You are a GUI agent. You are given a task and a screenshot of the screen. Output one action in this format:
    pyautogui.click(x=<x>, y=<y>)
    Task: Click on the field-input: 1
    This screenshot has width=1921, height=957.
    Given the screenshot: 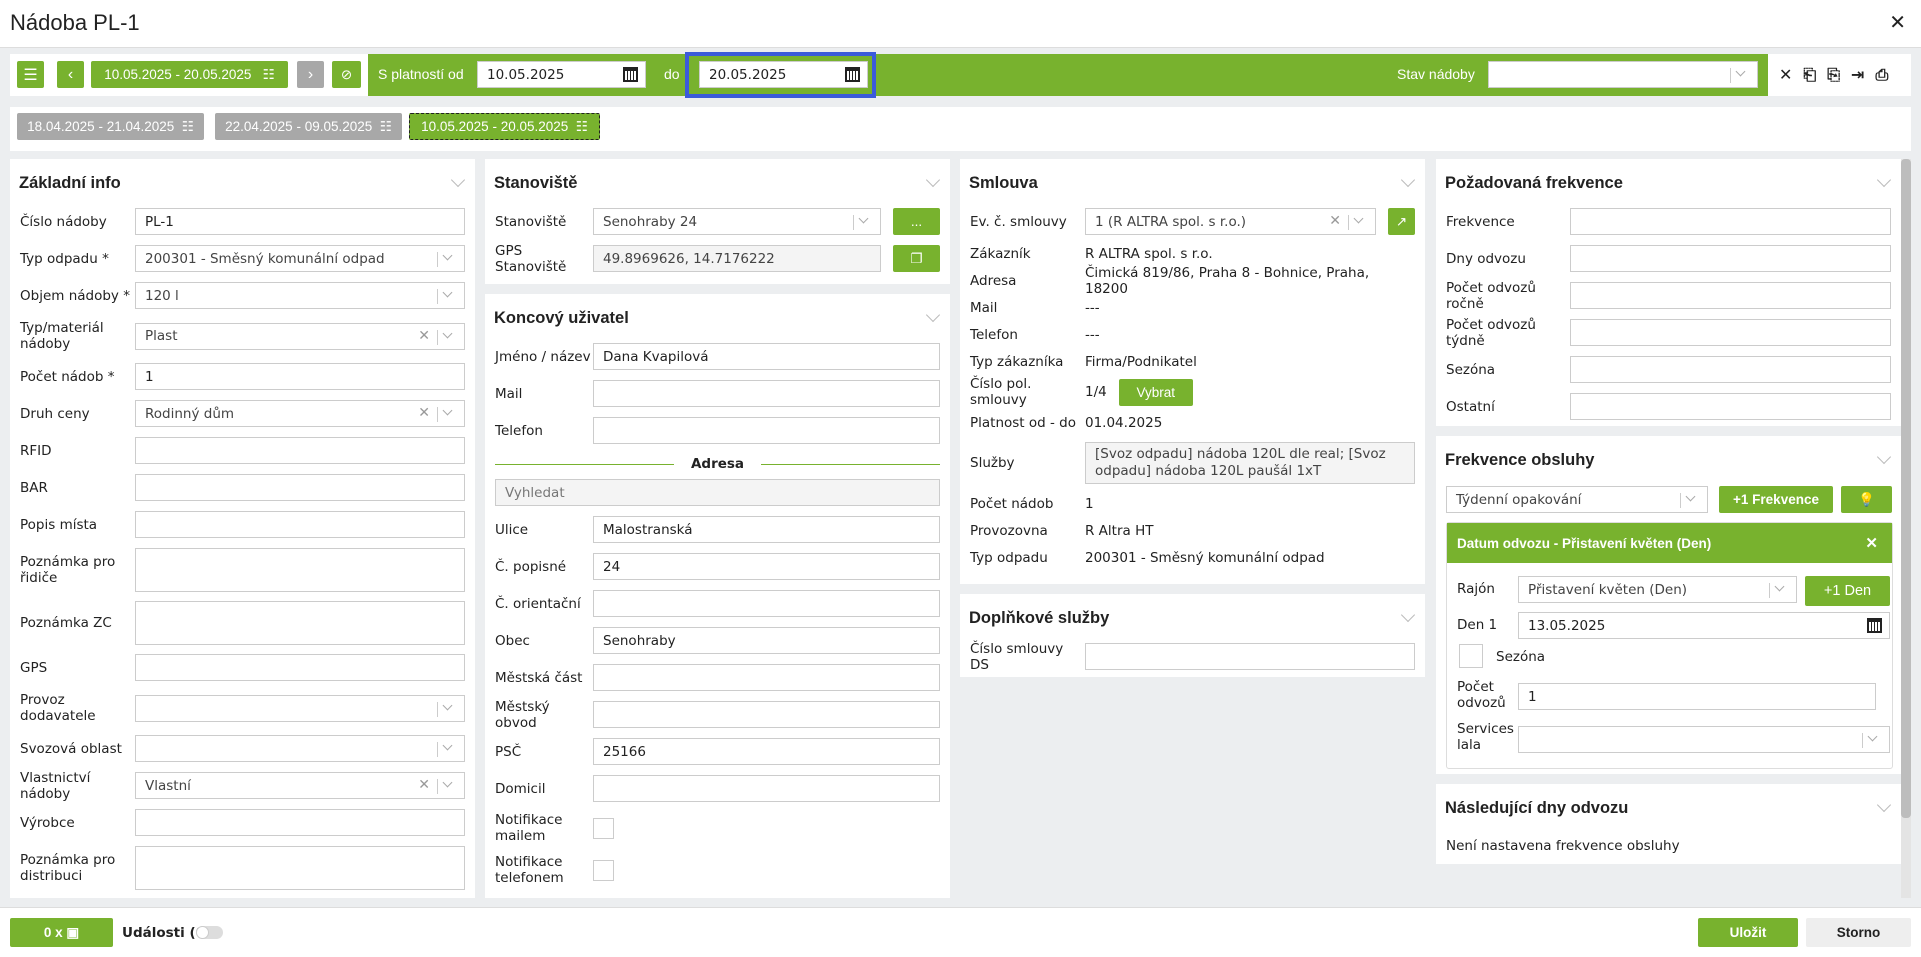 What is the action you would take?
    pyautogui.click(x=300, y=376)
    